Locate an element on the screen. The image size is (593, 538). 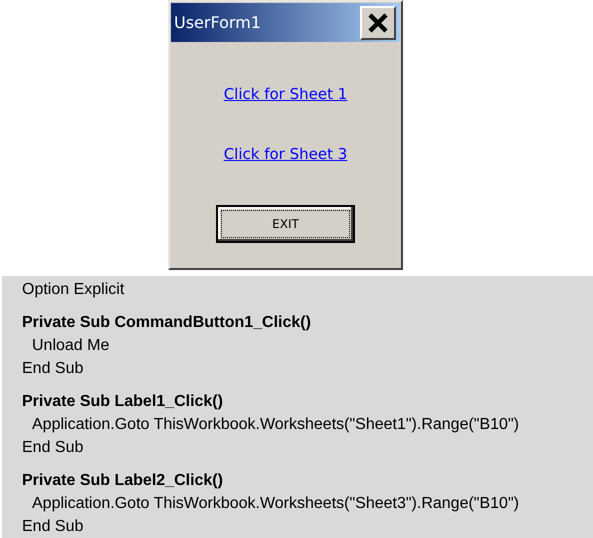
code-line: Private Sub Label2_Click() is located at coordinates (123, 481).